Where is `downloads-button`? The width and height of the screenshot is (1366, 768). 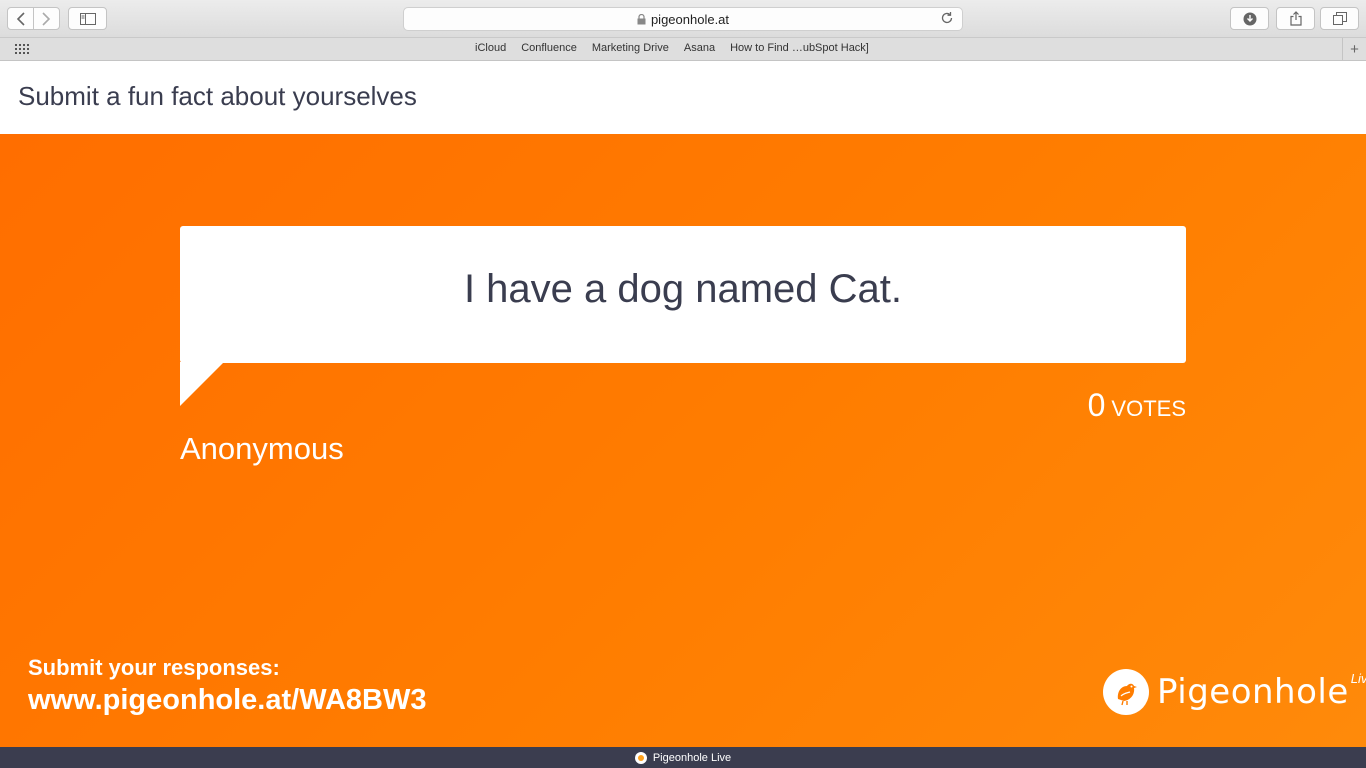 downloads-button is located at coordinates (1249, 18).